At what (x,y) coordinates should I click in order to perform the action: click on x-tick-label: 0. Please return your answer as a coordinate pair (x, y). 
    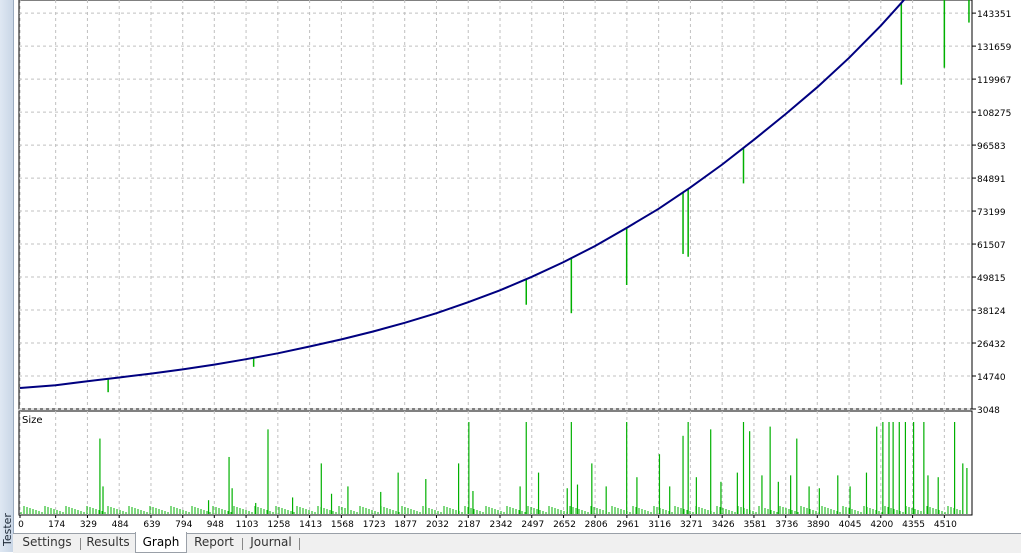
    Looking at the image, I should click on (21, 525).